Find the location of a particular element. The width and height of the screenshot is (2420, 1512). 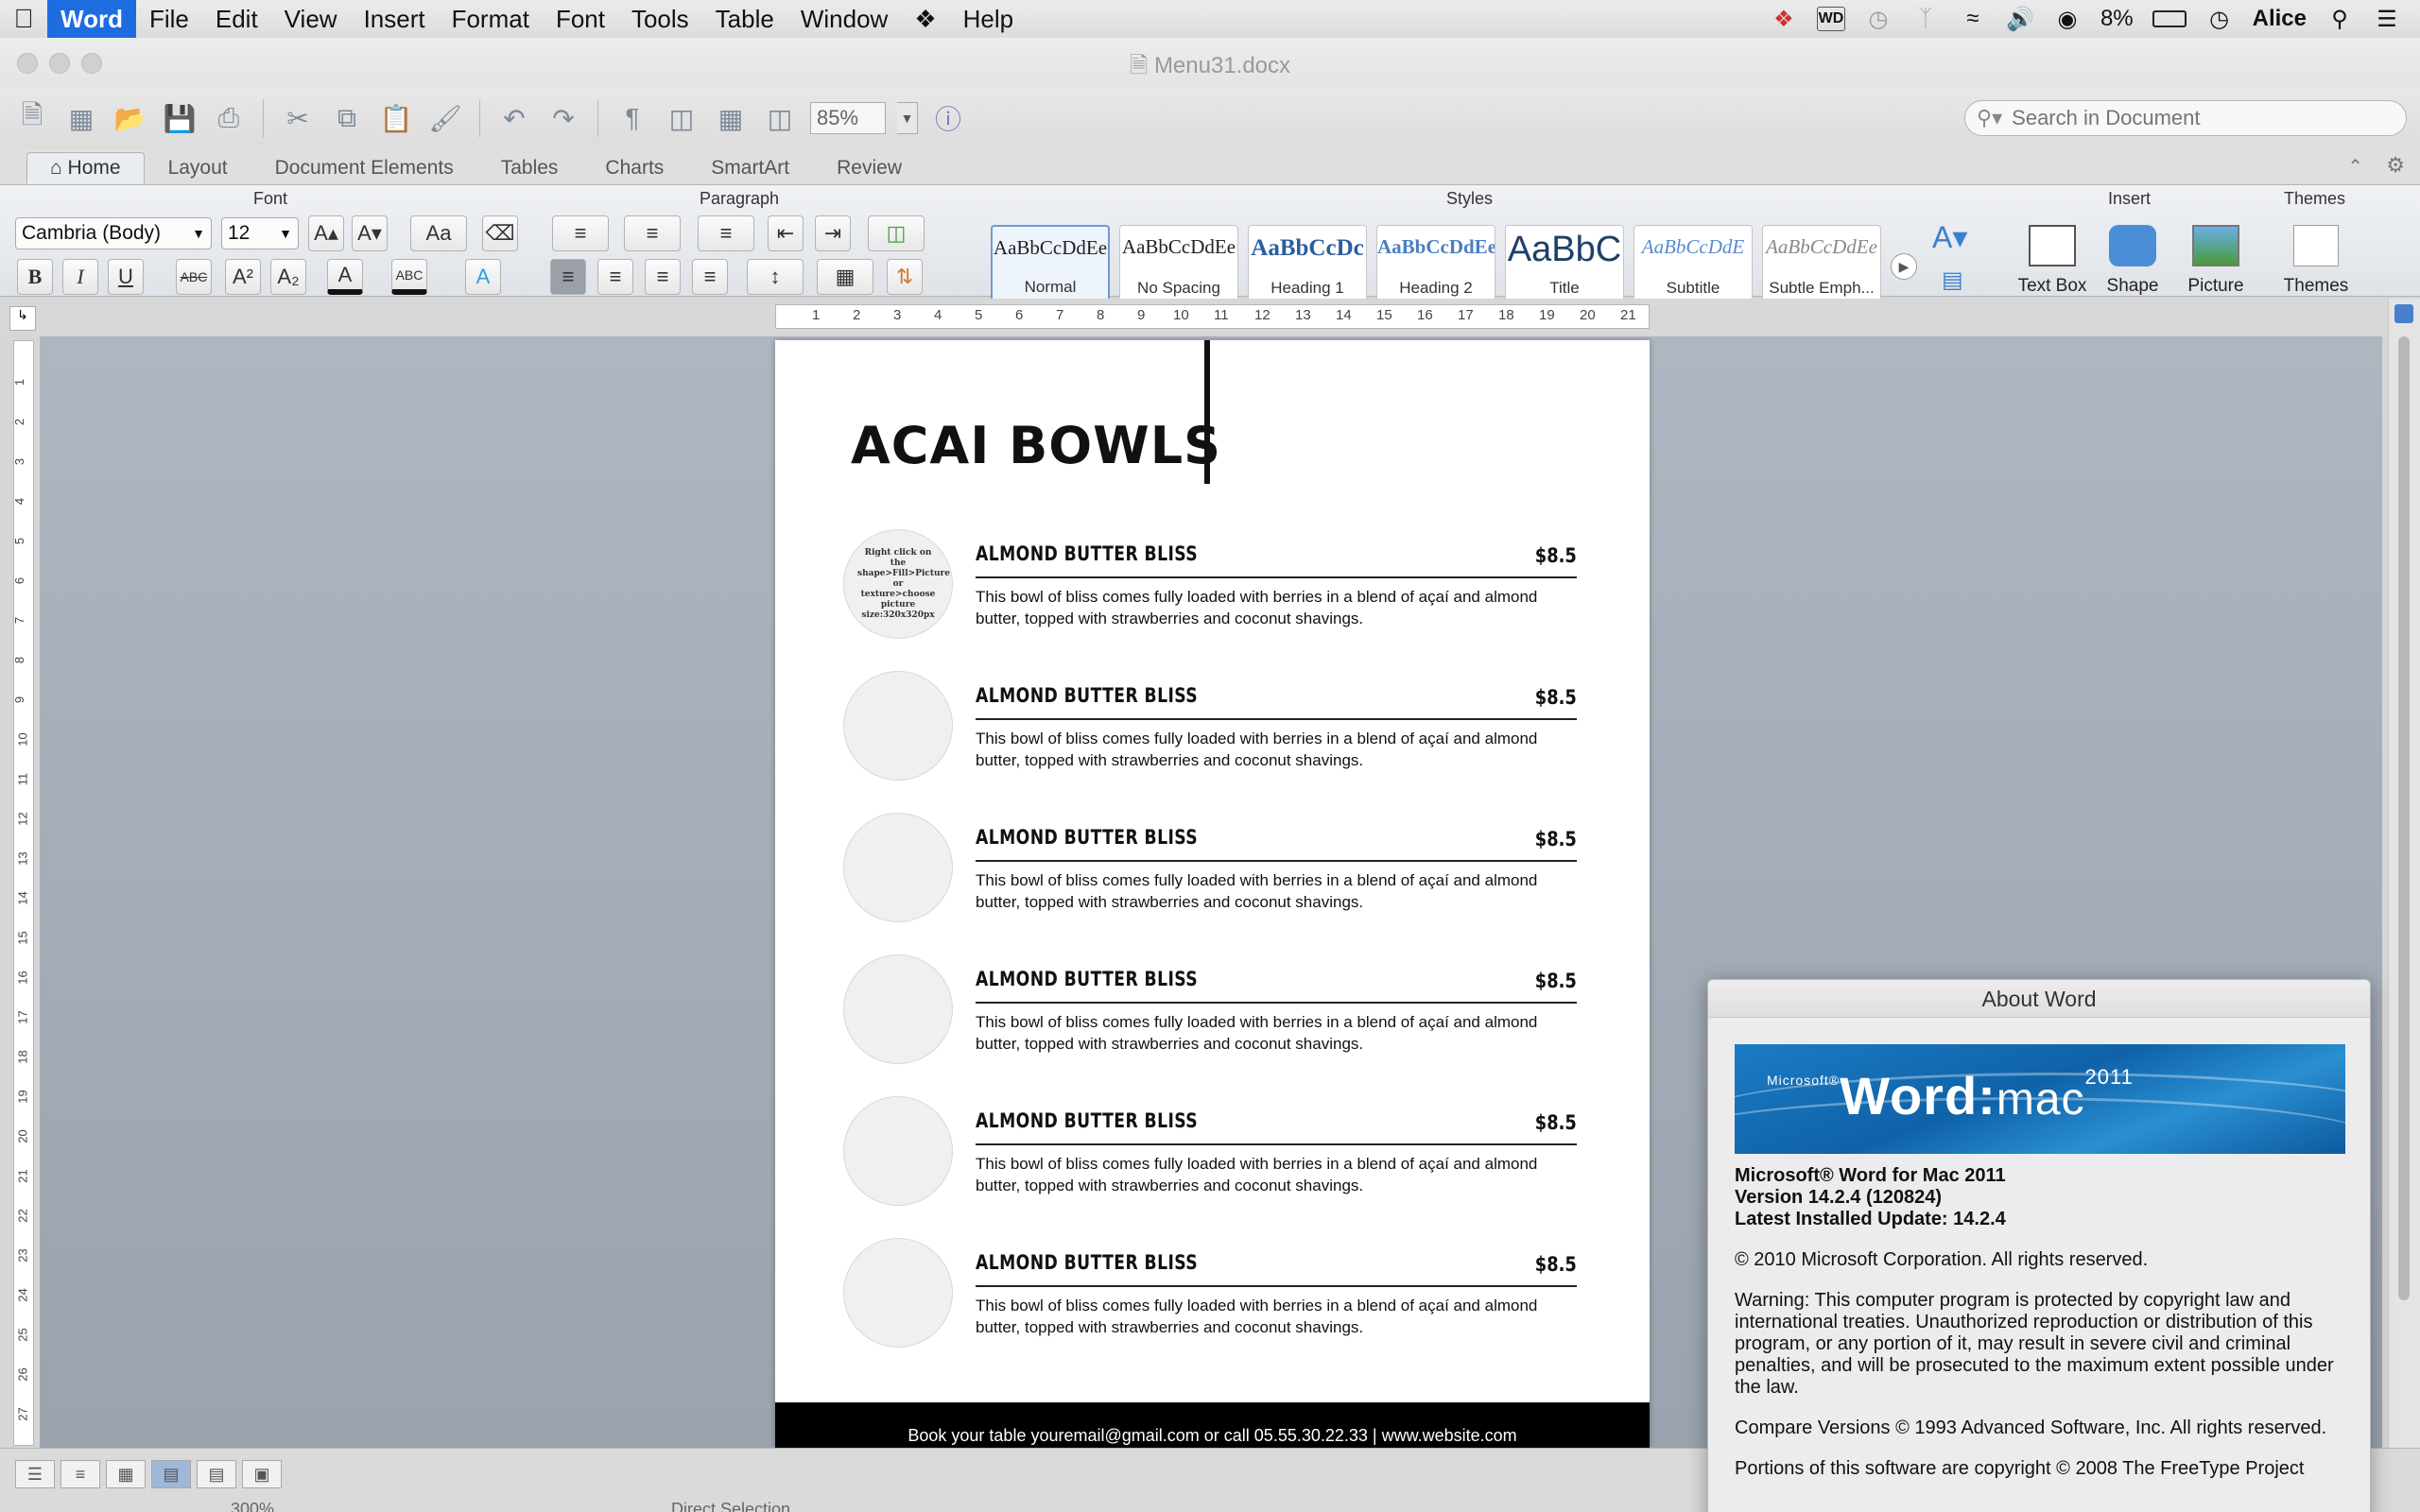

bluetooth-icon: ᛉ is located at coordinates (1925, 18).